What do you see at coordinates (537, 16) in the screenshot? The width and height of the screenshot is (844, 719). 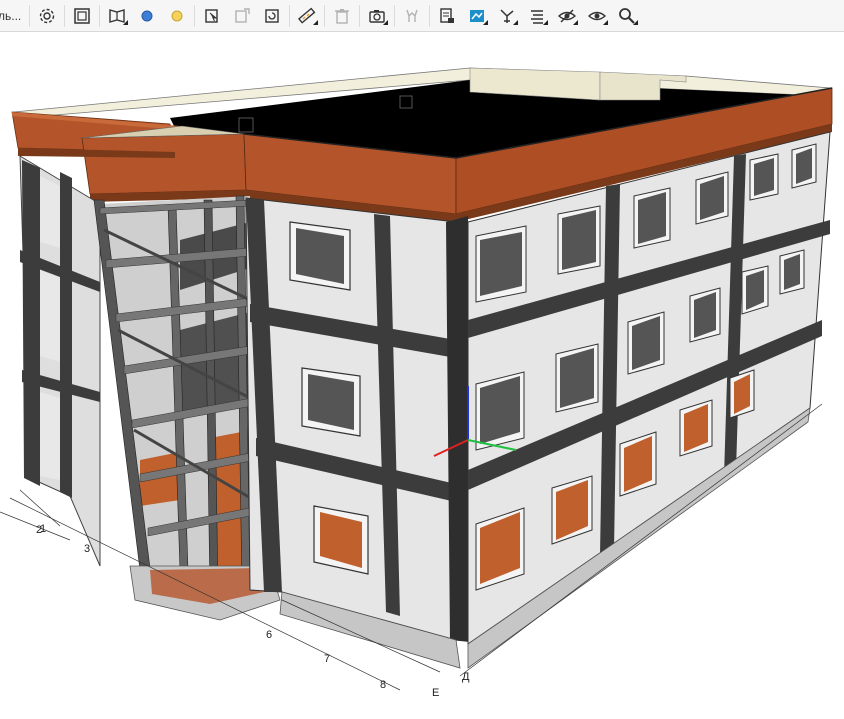 I see `list-levels-button` at bounding box center [537, 16].